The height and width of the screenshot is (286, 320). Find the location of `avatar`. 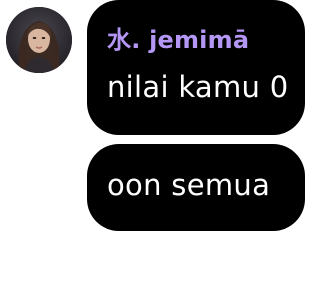

avatar is located at coordinates (39, 40).